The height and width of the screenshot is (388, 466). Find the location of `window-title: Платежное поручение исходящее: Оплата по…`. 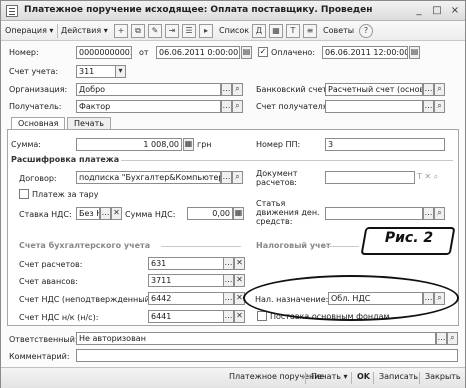

window-title: Платежное поручение исходящее: Оплата по… is located at coordinates (198, 10).